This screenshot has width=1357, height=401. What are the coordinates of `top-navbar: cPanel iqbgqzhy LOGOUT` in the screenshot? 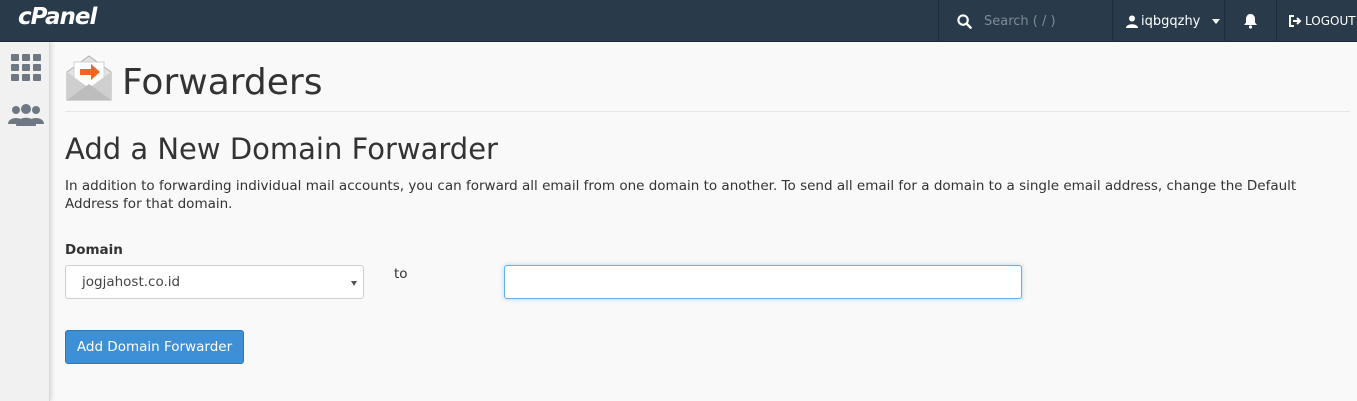 It's located at (678, 21).